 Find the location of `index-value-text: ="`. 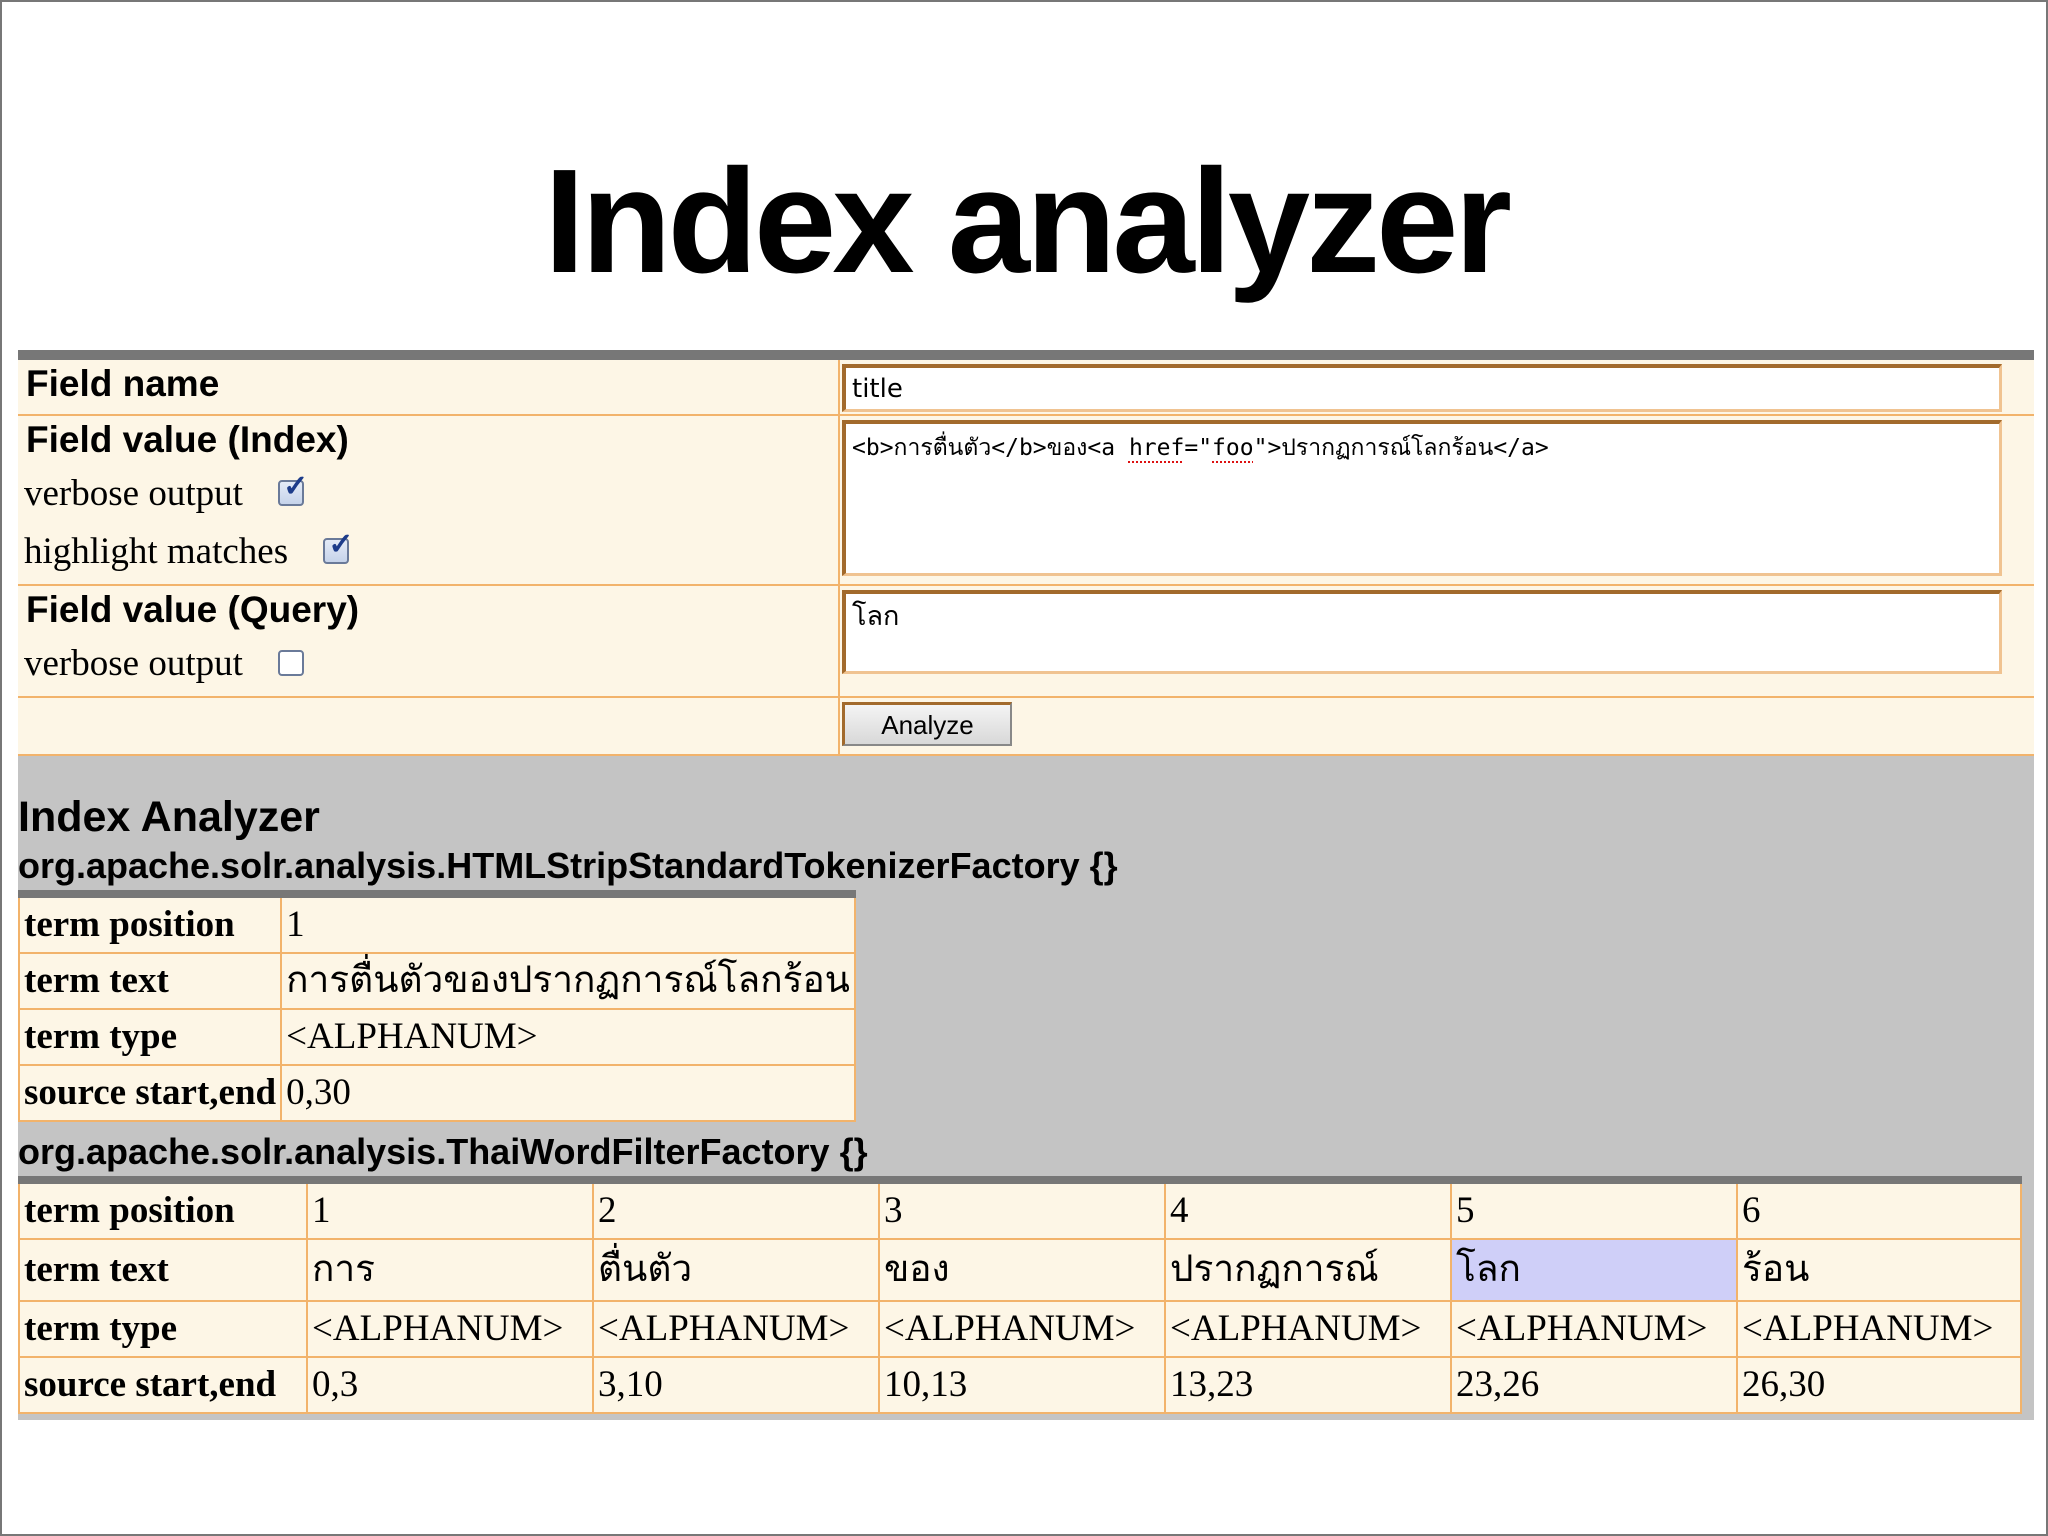

index-value-text: =" is located at coordinates (1198, 448).